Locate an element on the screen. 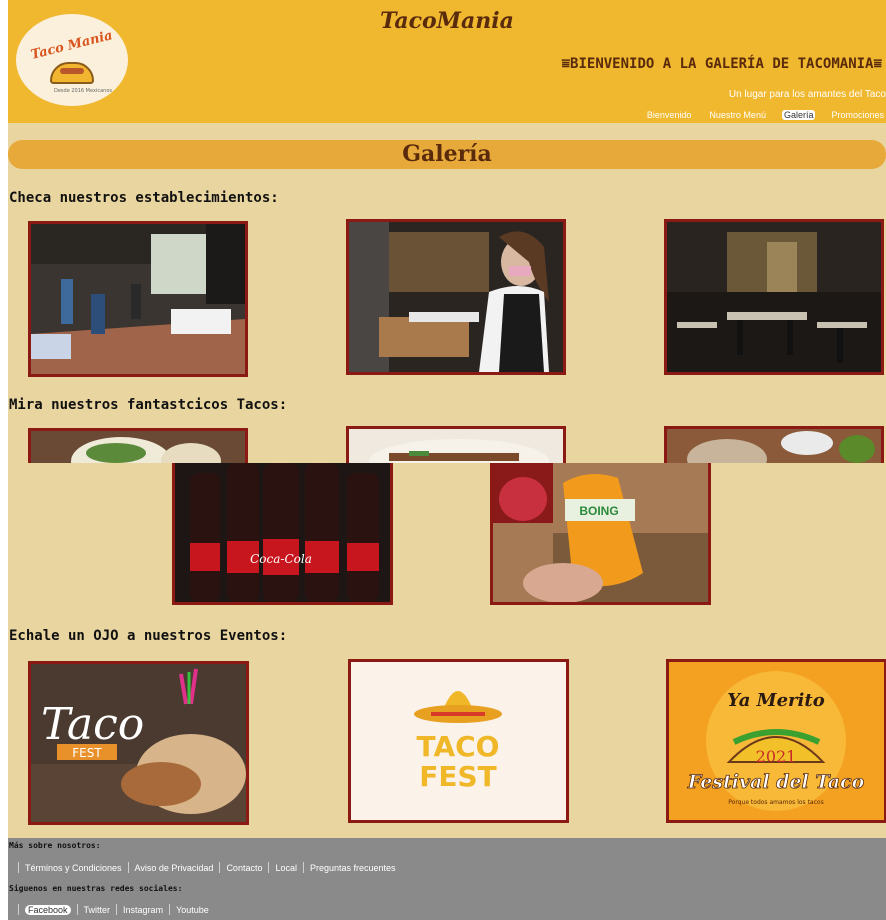 Image resolution: width=886 pixels, height=920 pixels. welcome-heading: ⩸BIENVENIDO A LA GALERÍA DE TACOMANIA⩸ is located at coordinates (721, 64).